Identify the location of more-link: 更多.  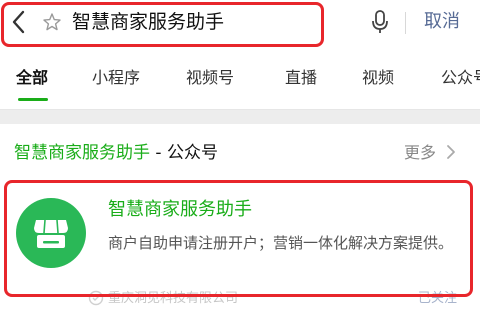
(430, 153).